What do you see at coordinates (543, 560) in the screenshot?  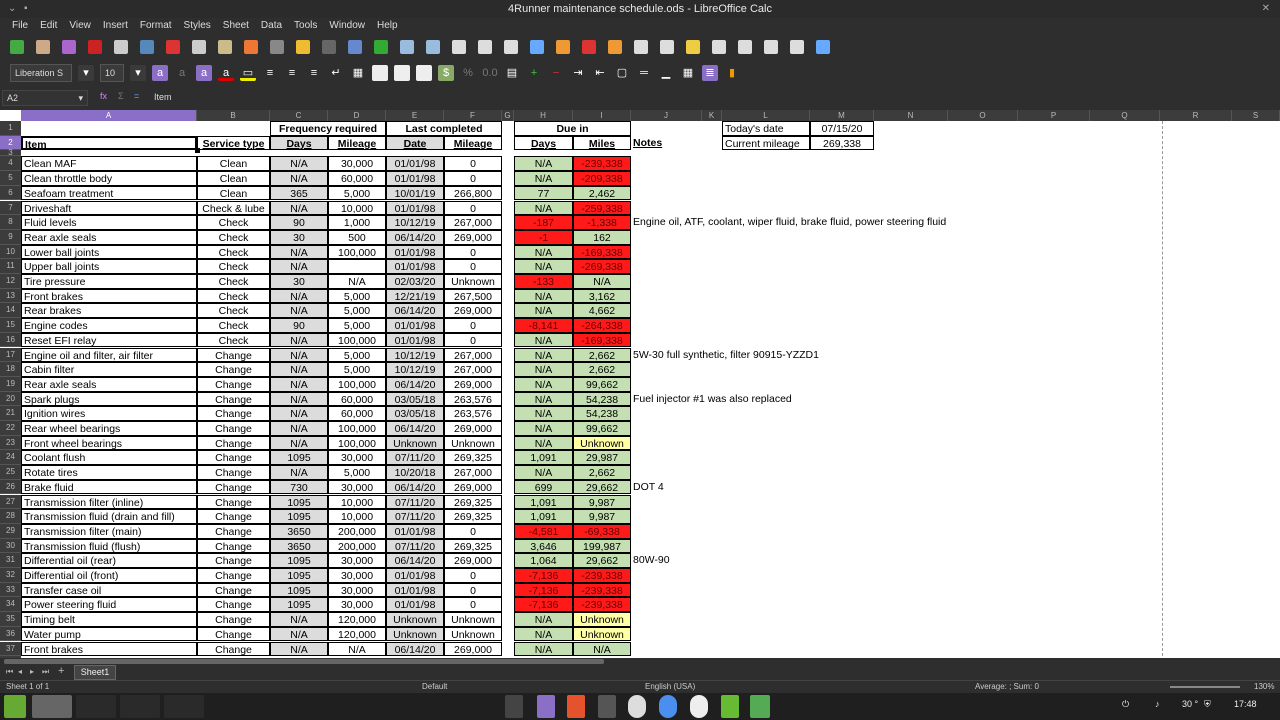 I see `due-days-cell: 1,064` at bounding box center [543, 560].